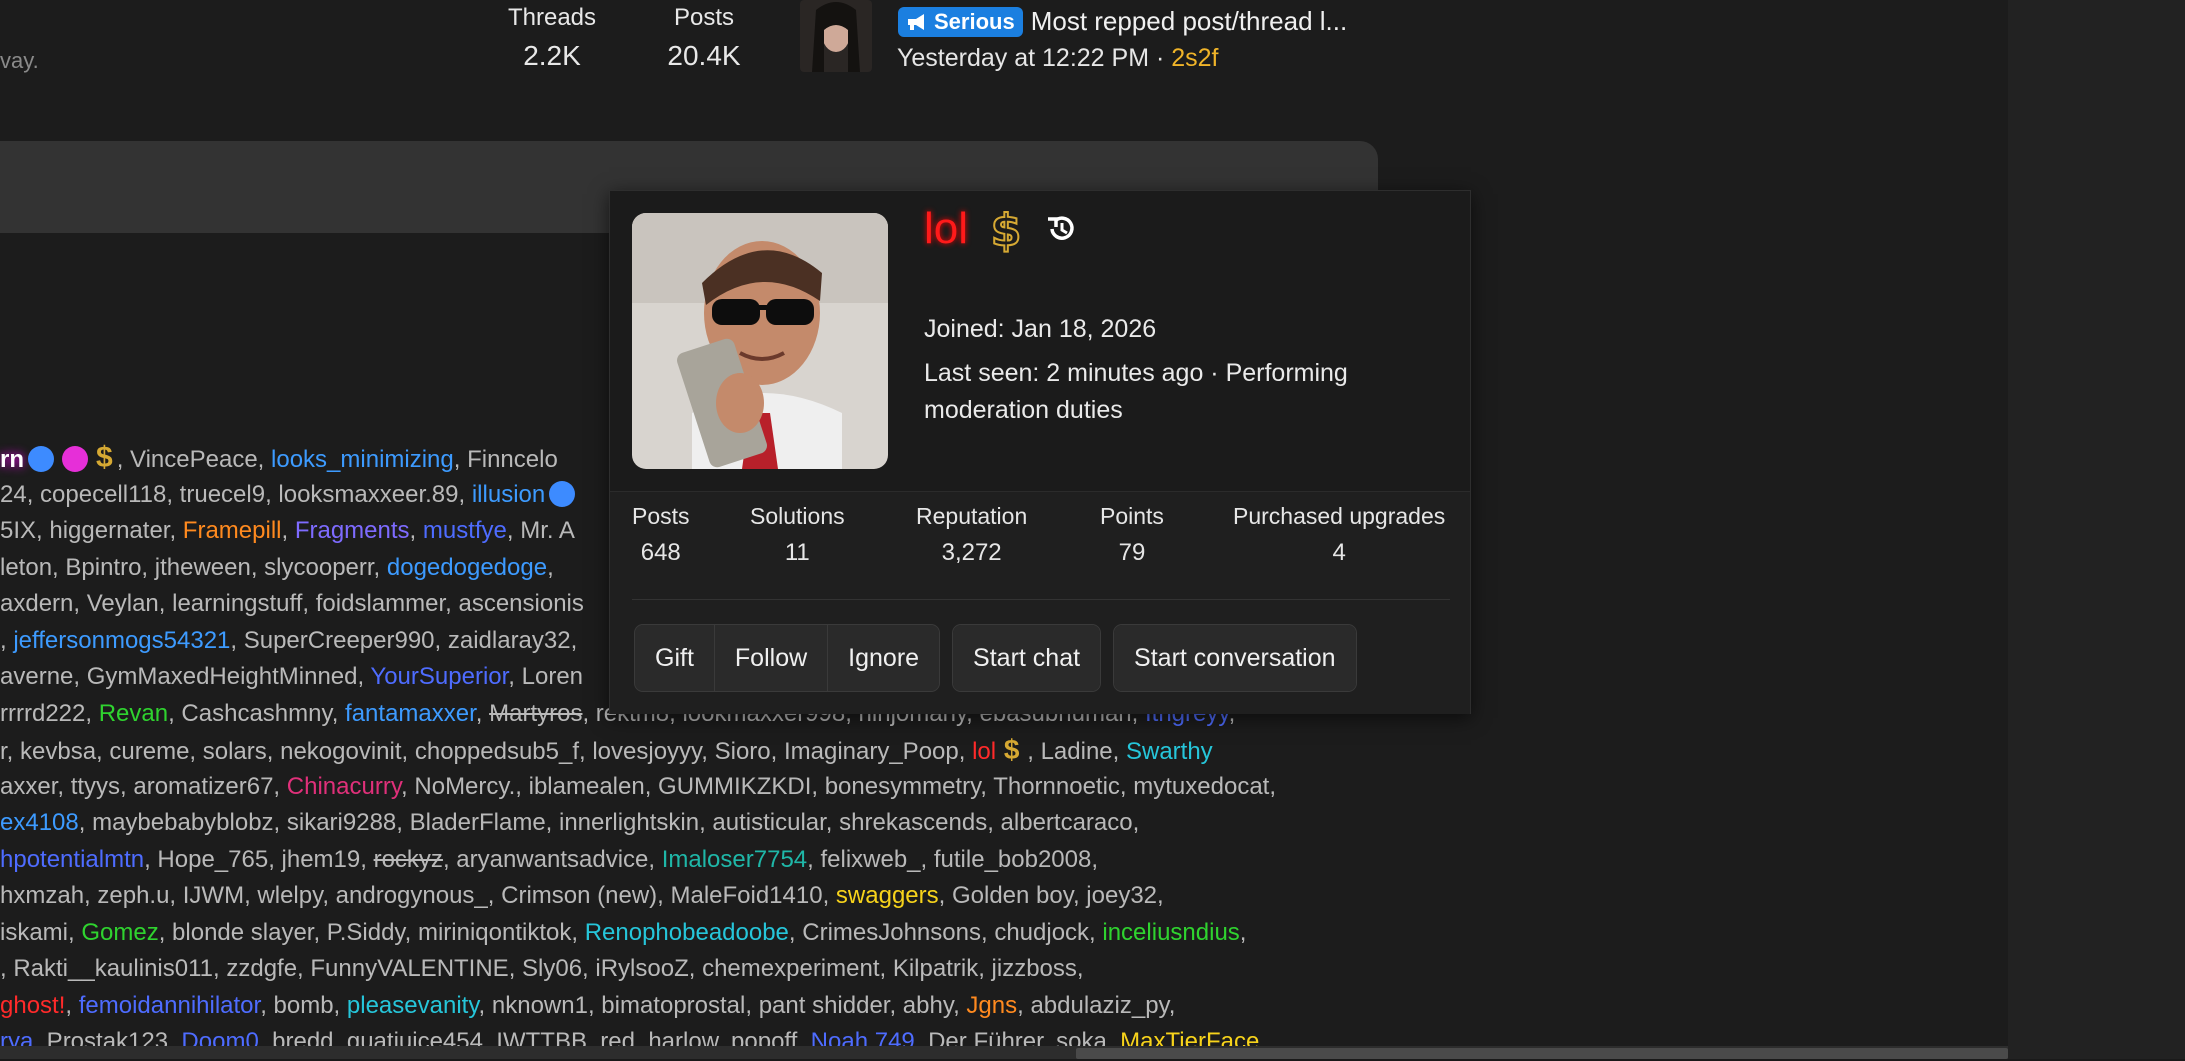  Describe the element at coordinates (465, 530) in the screenshot. I see `member-link: mustfye` at that location.